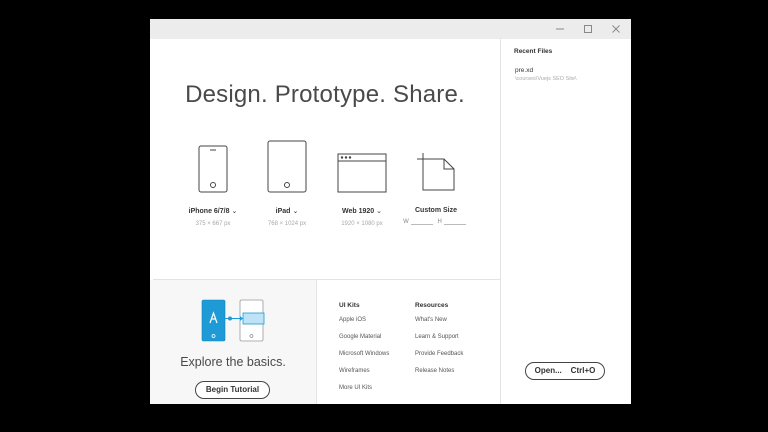  I want to click on resource-link: Provide Feedback, so click(439, 359).